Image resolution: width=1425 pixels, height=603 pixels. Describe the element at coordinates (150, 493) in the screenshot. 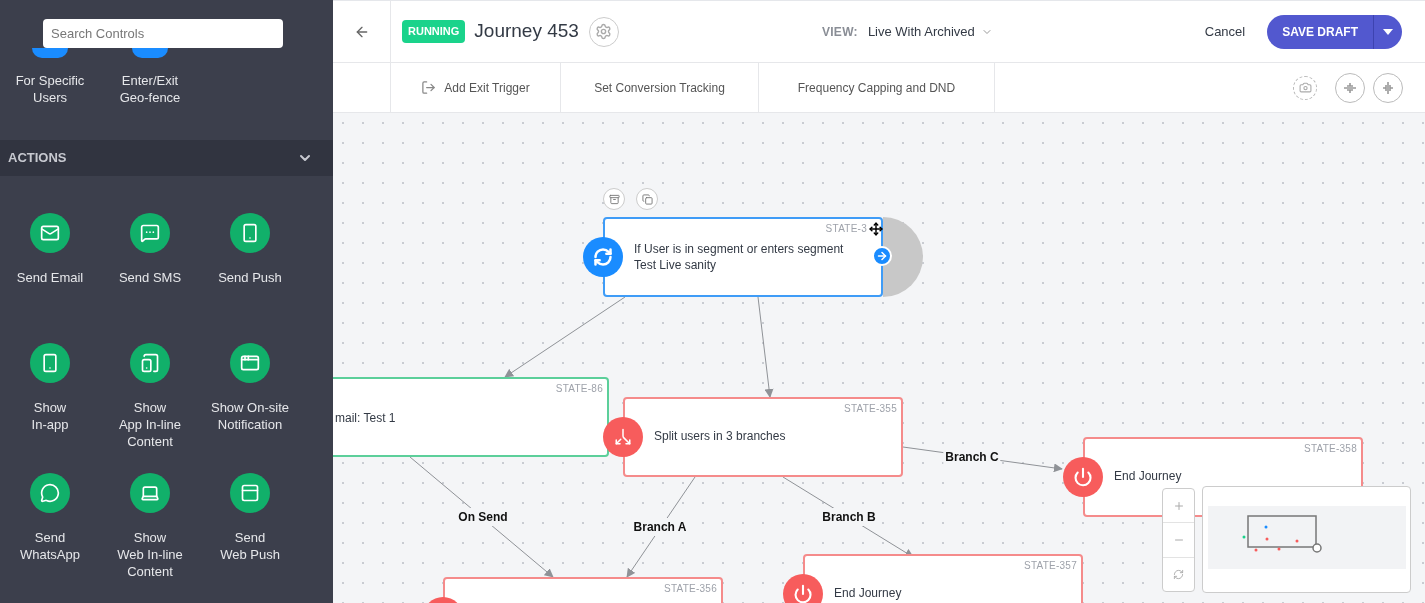

I see `laptop-icon` at that location.